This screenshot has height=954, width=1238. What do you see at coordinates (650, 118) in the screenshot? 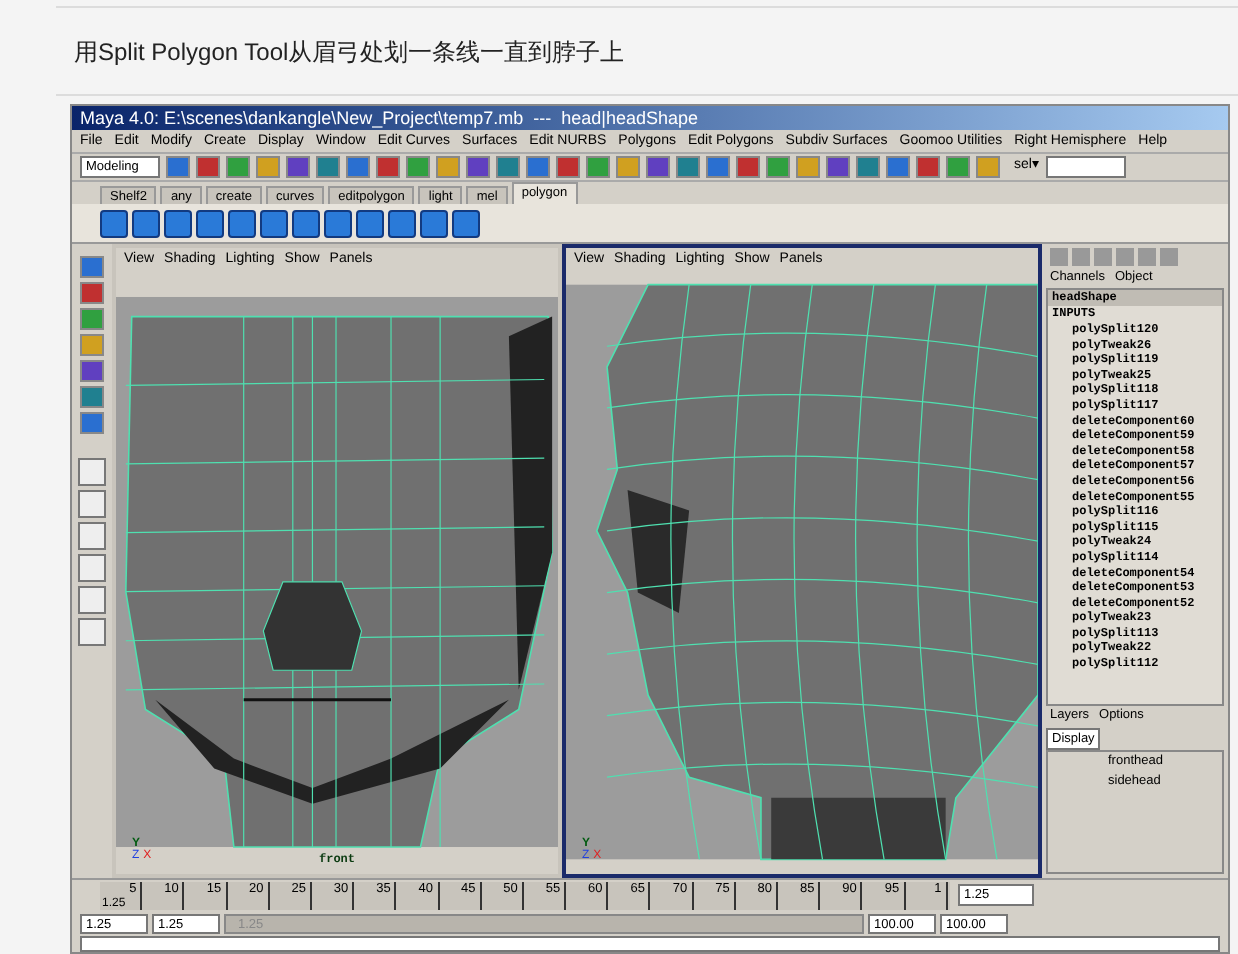
I see `window-title: Maya 4.0: E:\scenes\dankangle\New_Project\temp7.mb --- head|headShape` at bounding box center [650, 118].